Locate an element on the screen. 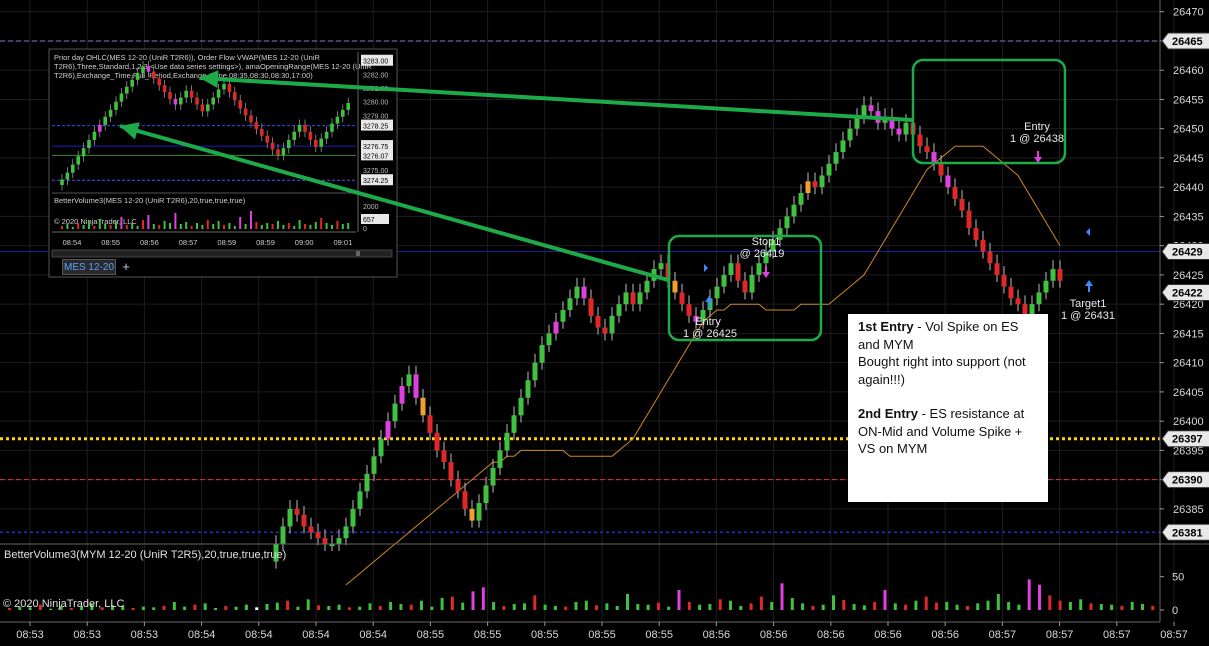 The width and height of the screenshot is (1209, 646). entry2-heading: 2nd Entry is located at coordinates (888, 413).